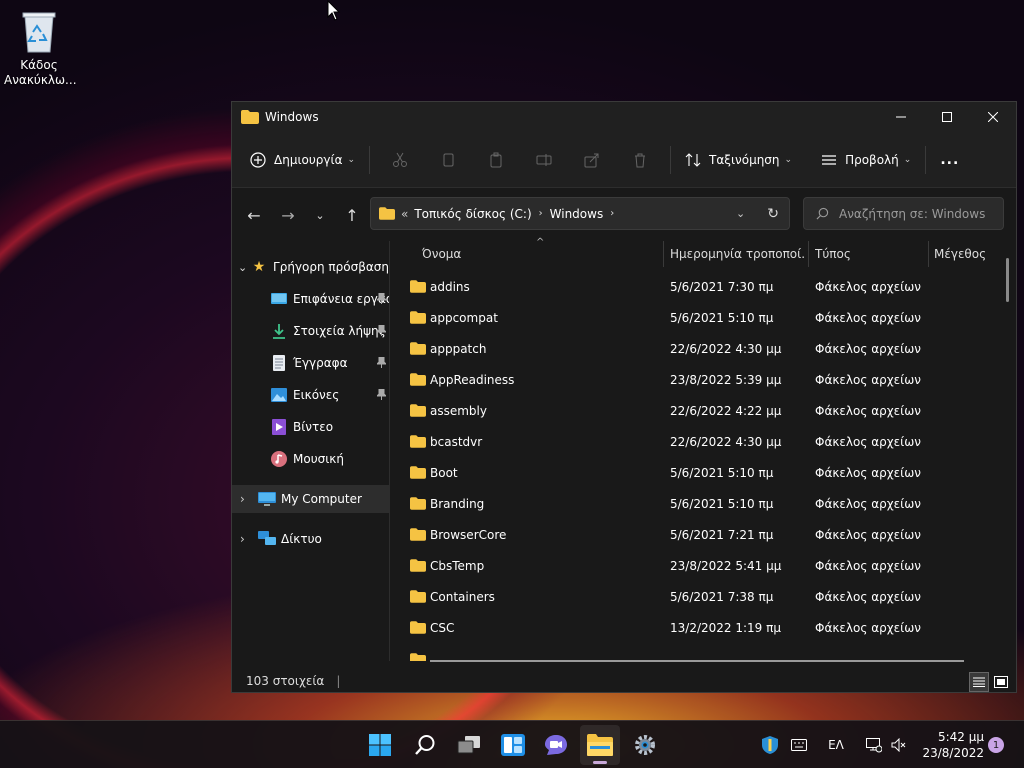 The image size is (1024, 768). Describe the element at coordinates (496, 160) in the screenshot. I see `paste-button` at that location.